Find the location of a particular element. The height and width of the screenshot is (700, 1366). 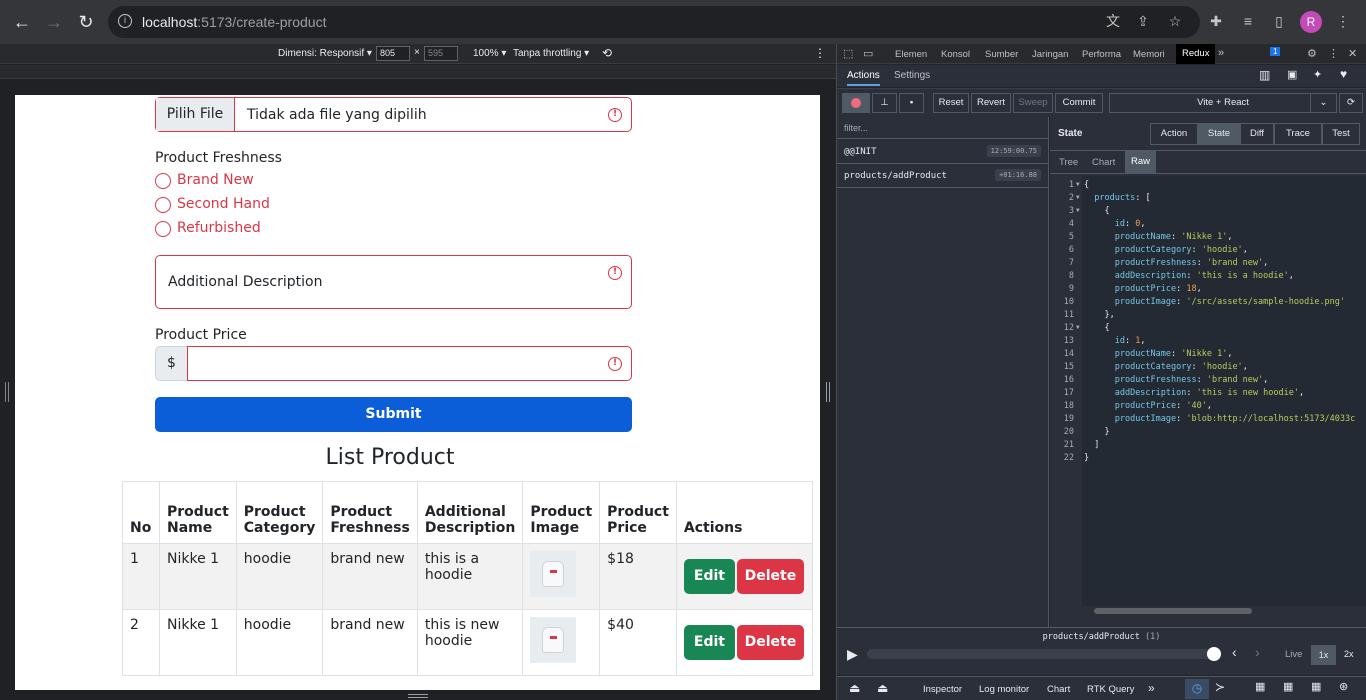

remote-icon: ⊛ is located at coordinates (1343, 686).